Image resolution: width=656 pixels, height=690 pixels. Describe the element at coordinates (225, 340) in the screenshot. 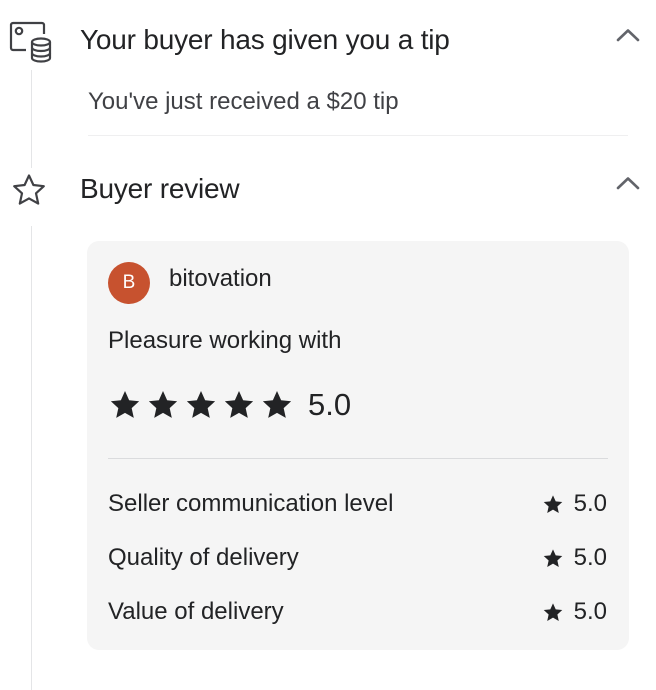

I see `review-text: Pleasure working with` at that location.